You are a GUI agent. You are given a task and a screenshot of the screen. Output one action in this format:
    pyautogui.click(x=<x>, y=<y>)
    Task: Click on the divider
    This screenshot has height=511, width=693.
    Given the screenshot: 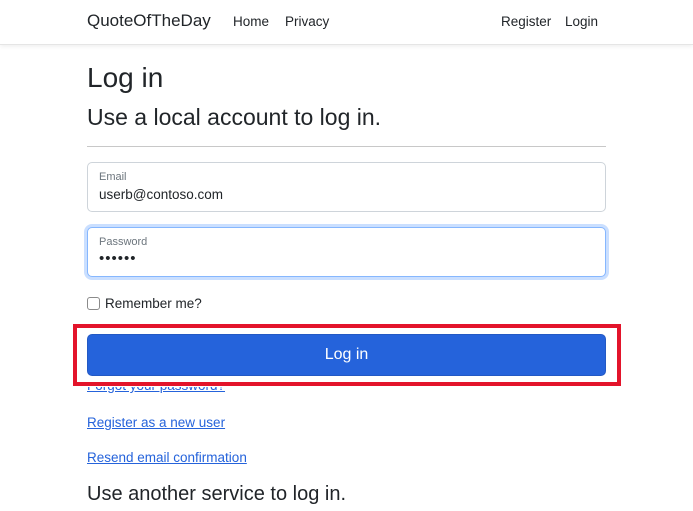 What is the action you would take?
    pyautogui.click(x=346, y=146)
    